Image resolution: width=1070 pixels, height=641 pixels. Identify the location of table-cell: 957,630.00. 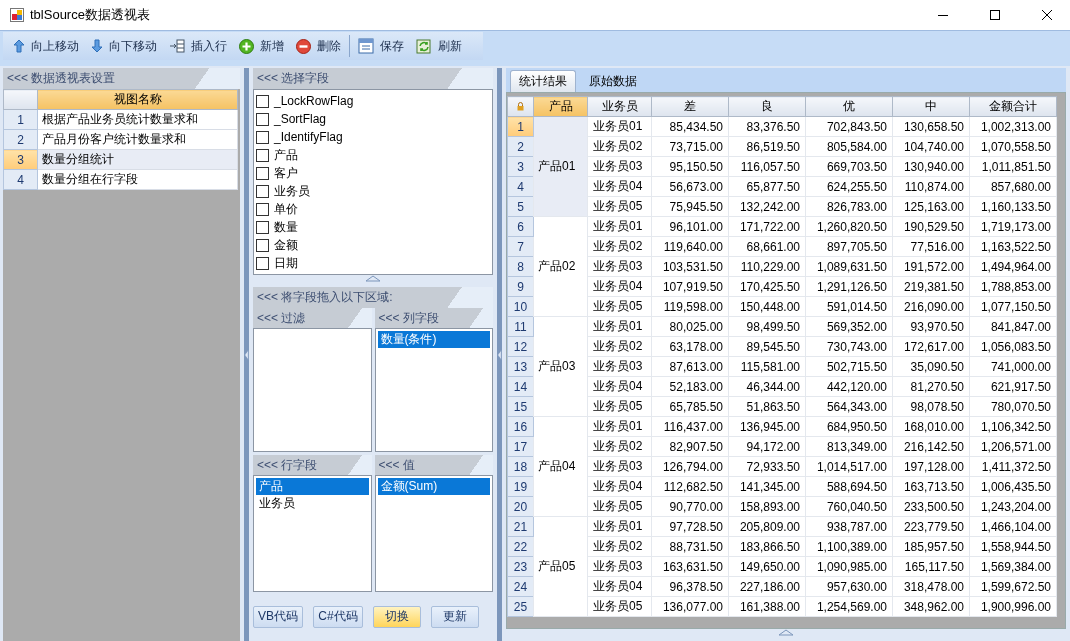
(849, 586).